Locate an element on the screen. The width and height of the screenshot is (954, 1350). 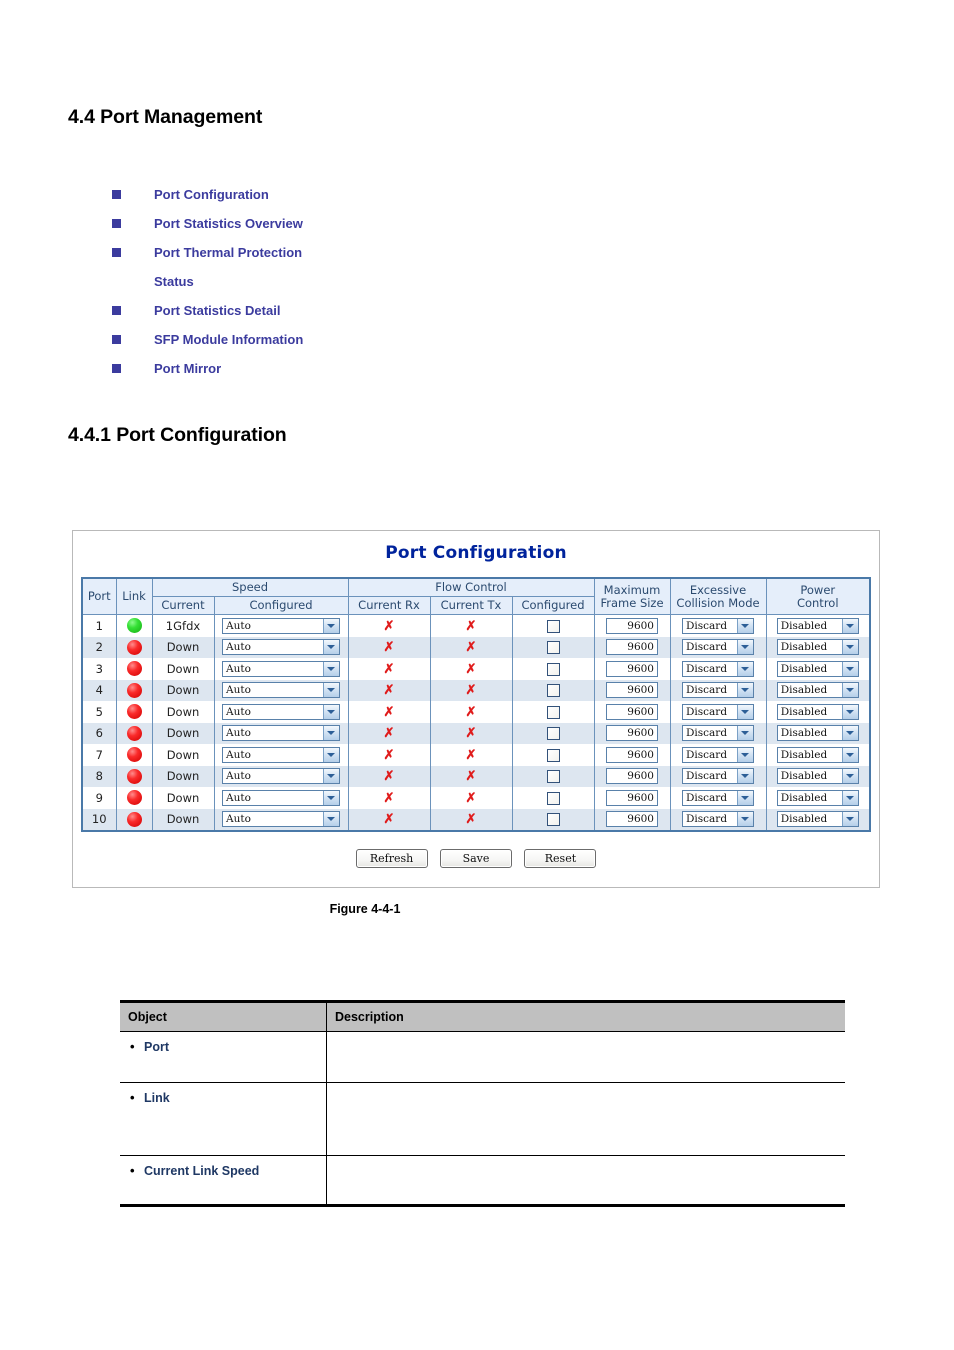
power-control-value: Disabled is located at coordinates (804, 754).